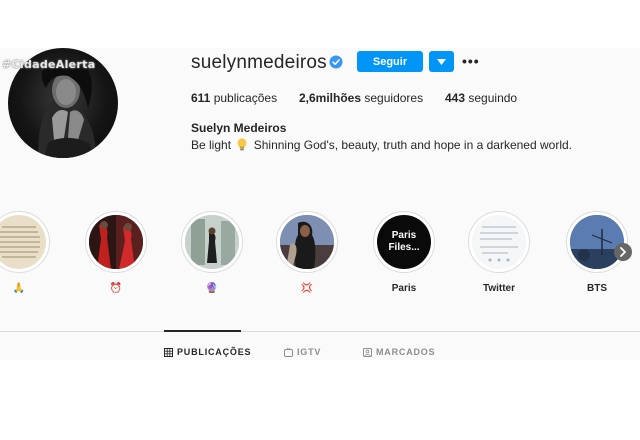  I want to click on followers-count: 2,6milhões seguidores, so click(361, 98).